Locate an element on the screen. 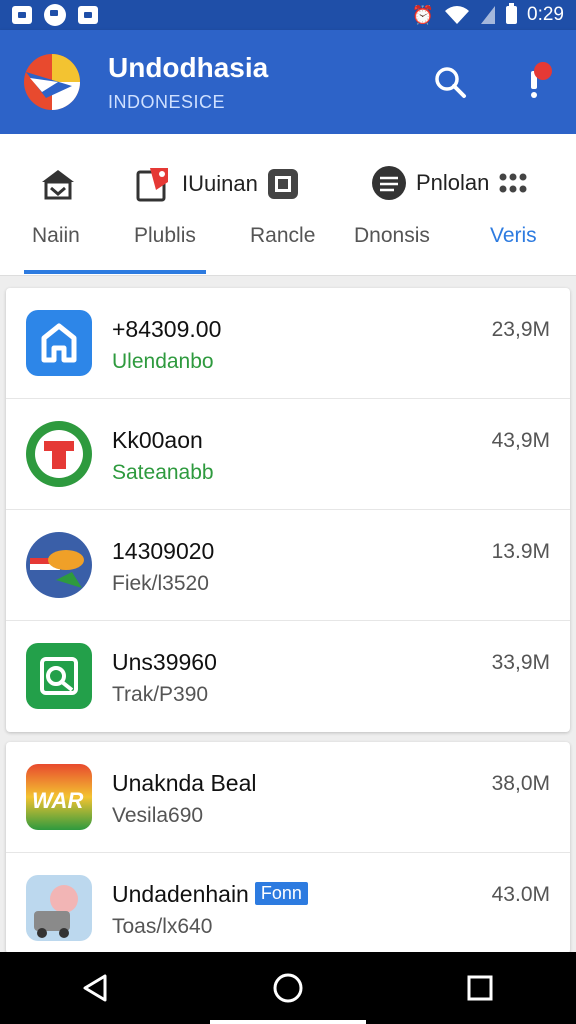  app-icon: WAR is located at coordinates (59, 797).